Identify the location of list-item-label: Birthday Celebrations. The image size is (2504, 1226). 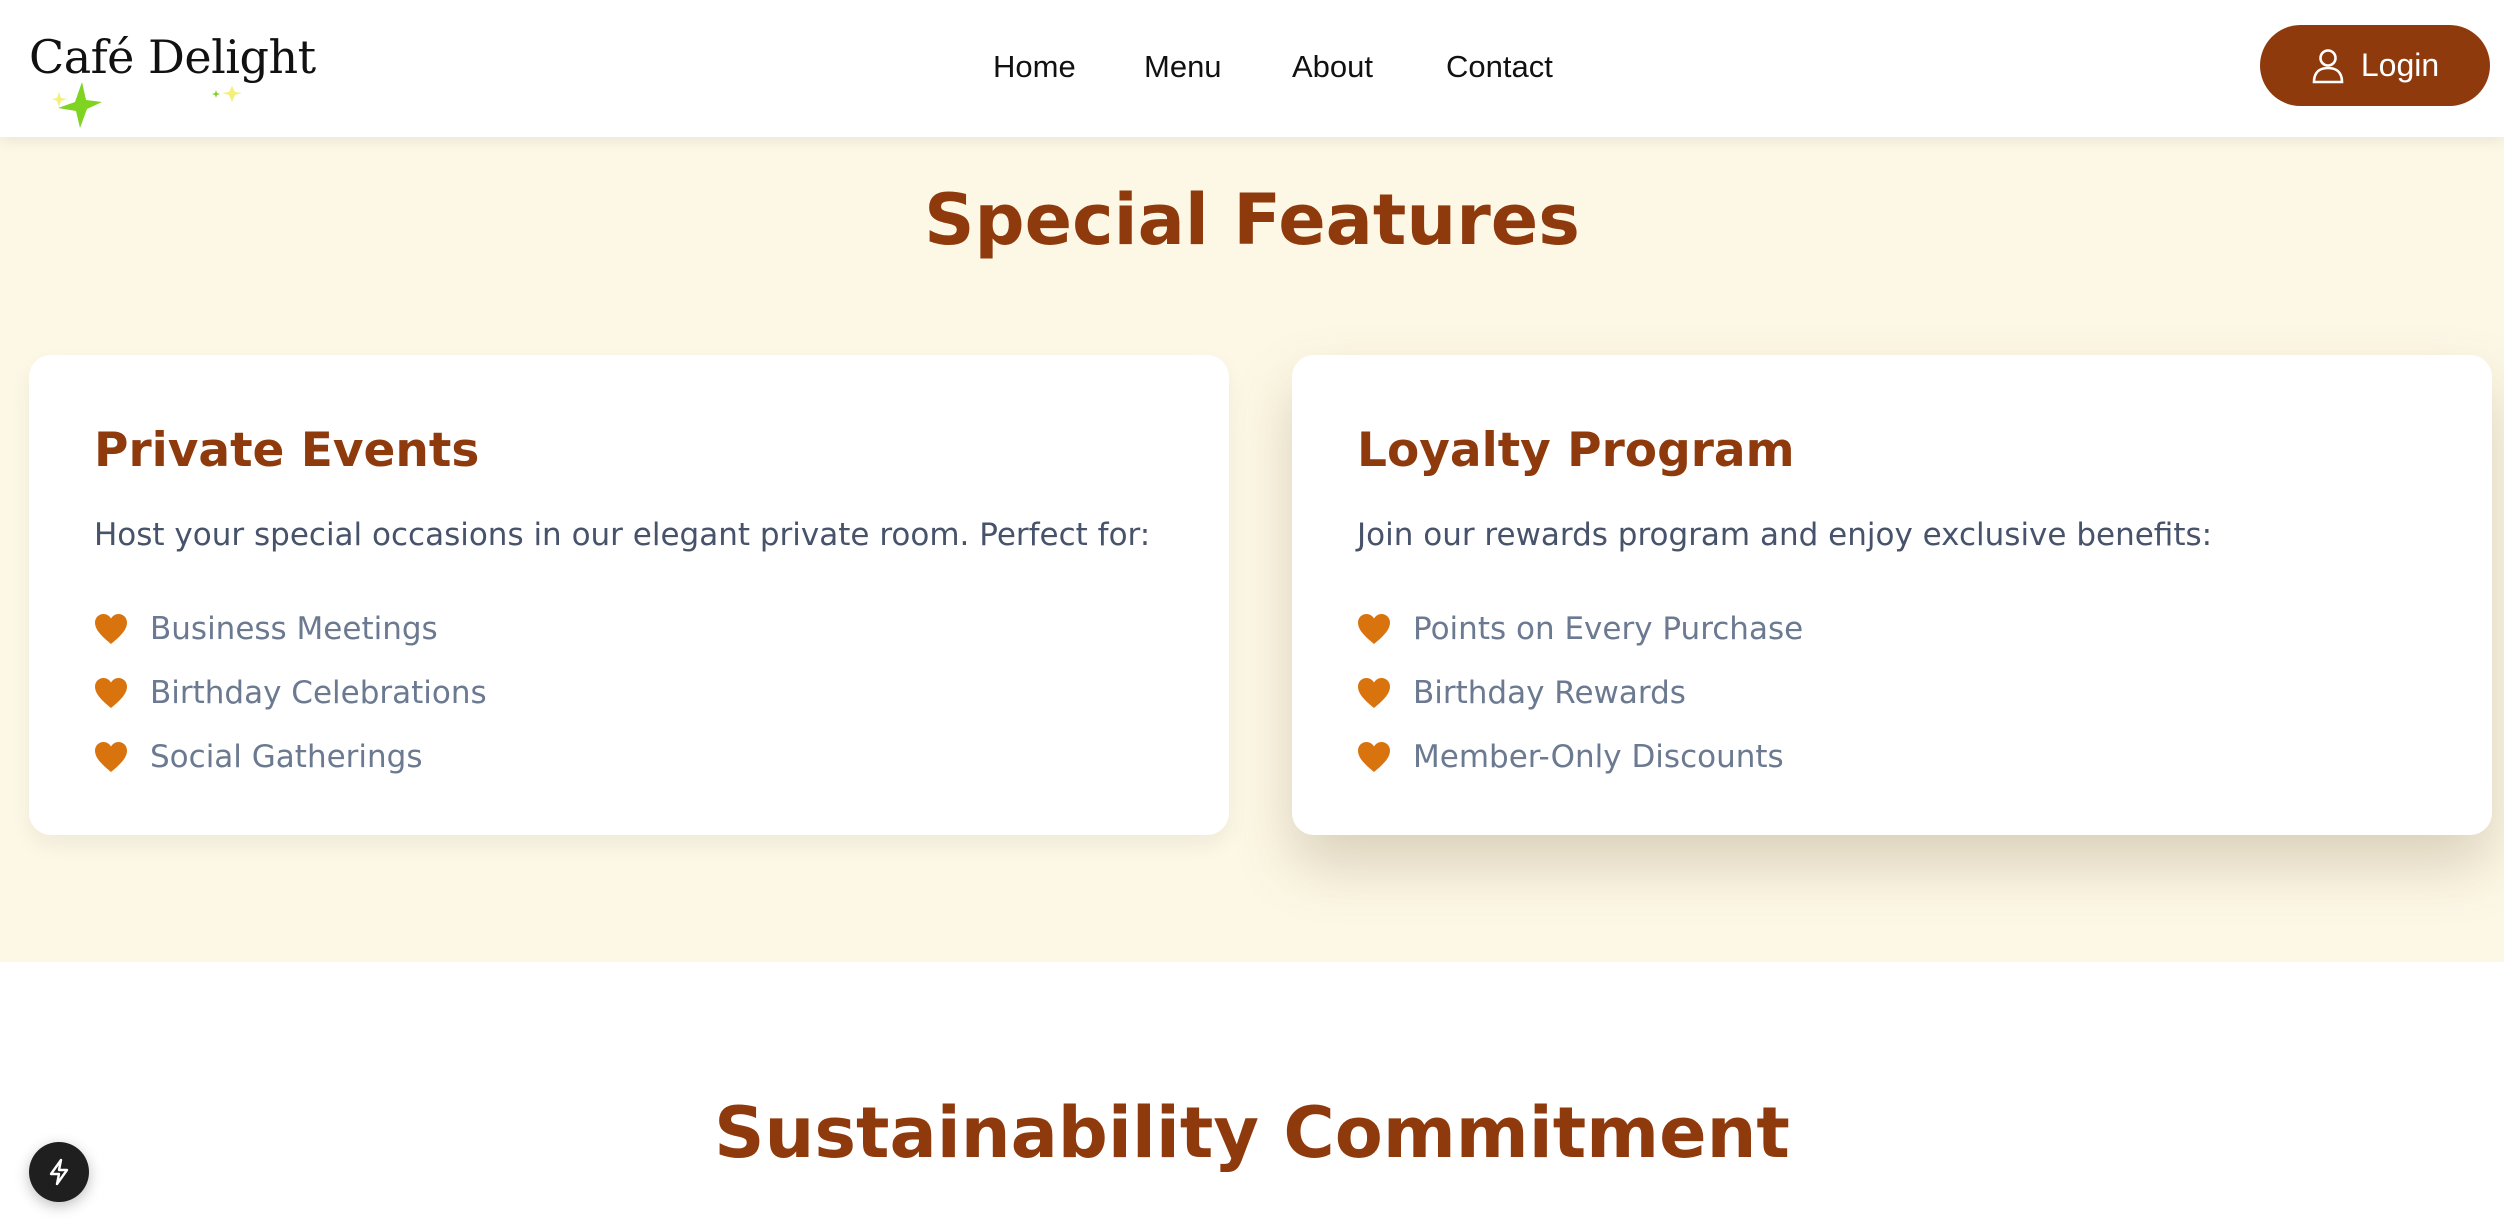
(318, 693).